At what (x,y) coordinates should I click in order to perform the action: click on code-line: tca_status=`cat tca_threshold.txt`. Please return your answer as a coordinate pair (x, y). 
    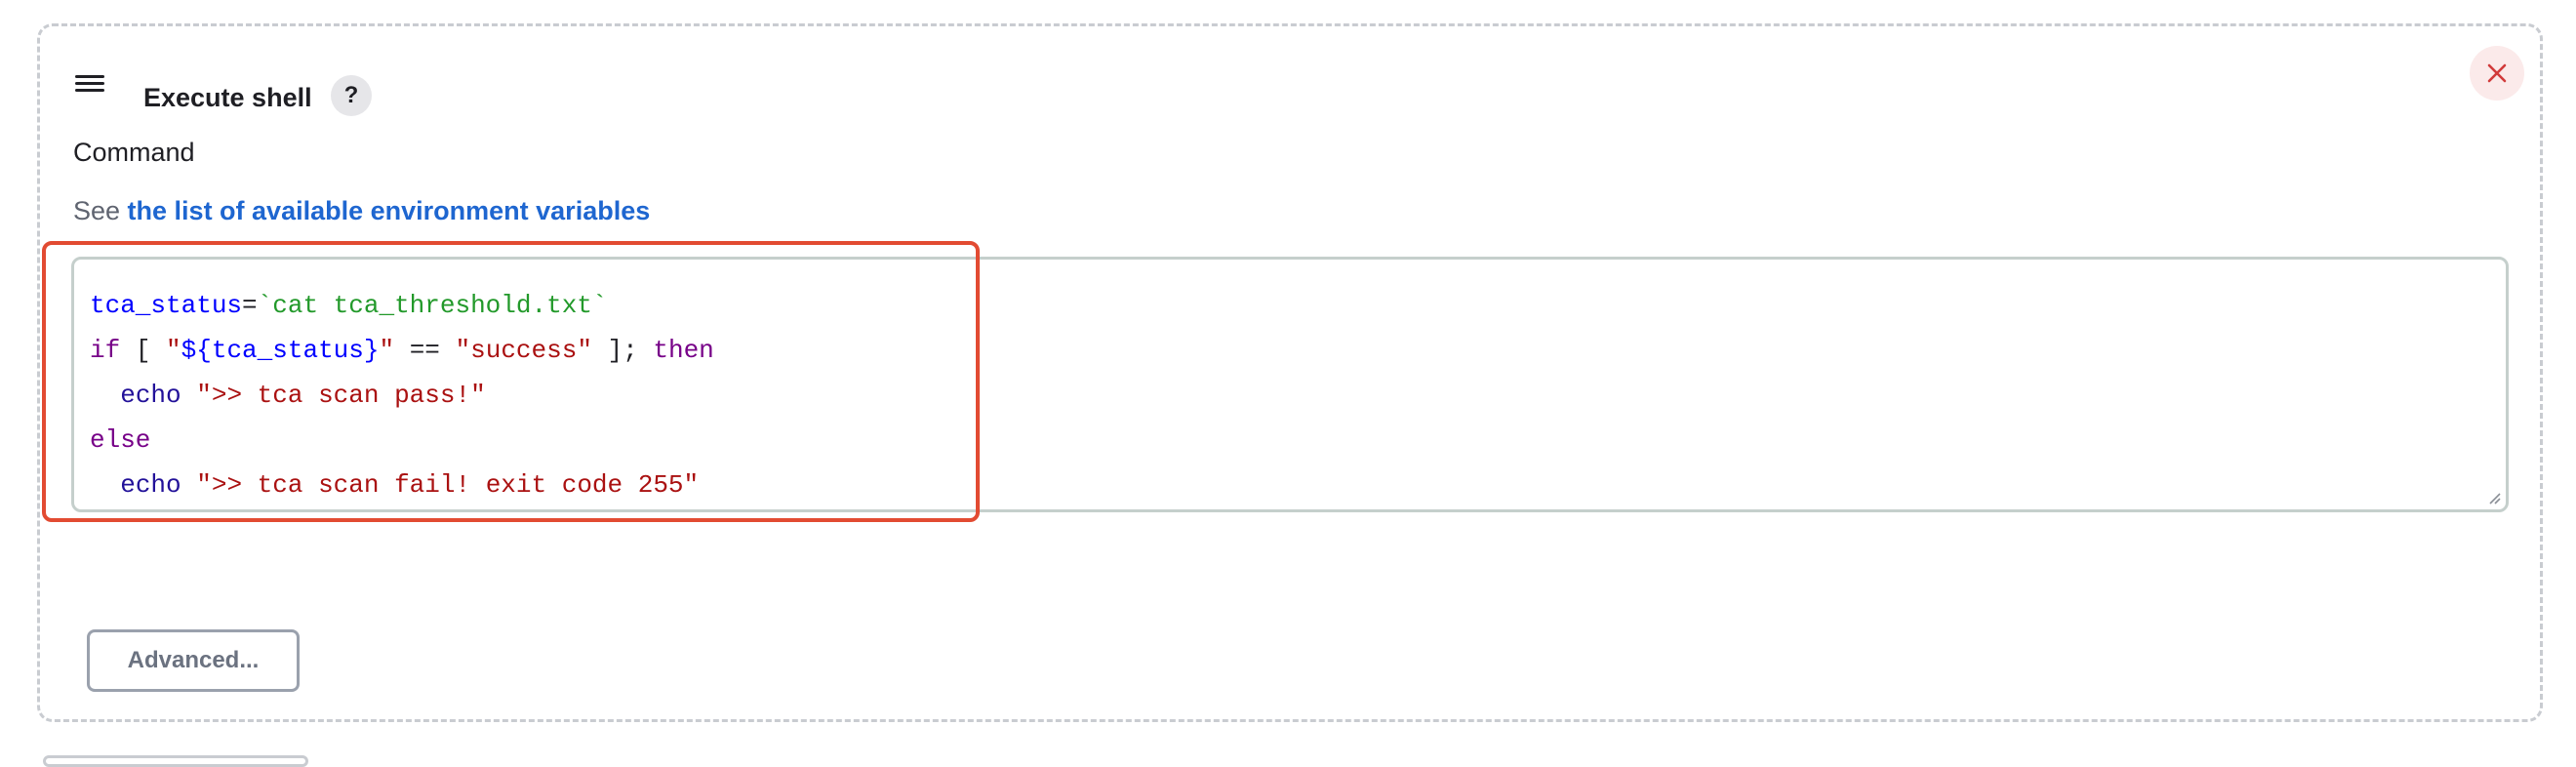
    Looking at the image, I should click on (402, 305).